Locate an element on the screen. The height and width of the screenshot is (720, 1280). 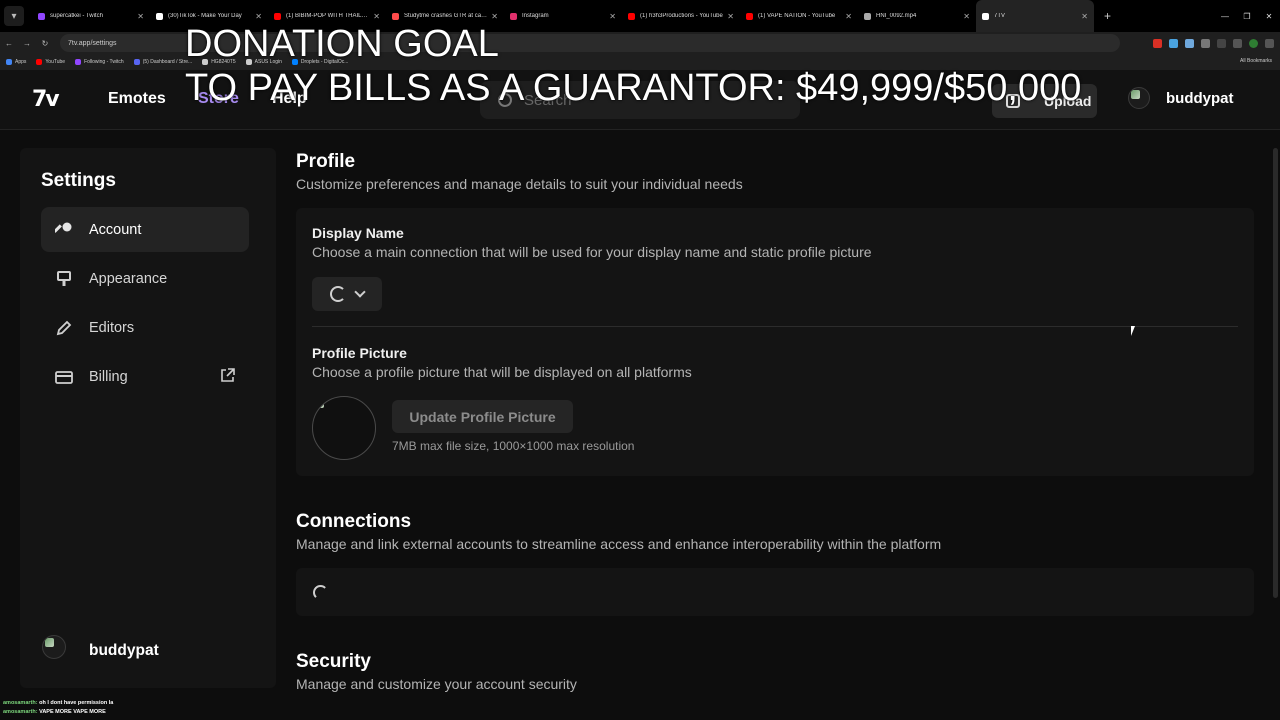
security-heading: Security is located at coordinates (333, 661).